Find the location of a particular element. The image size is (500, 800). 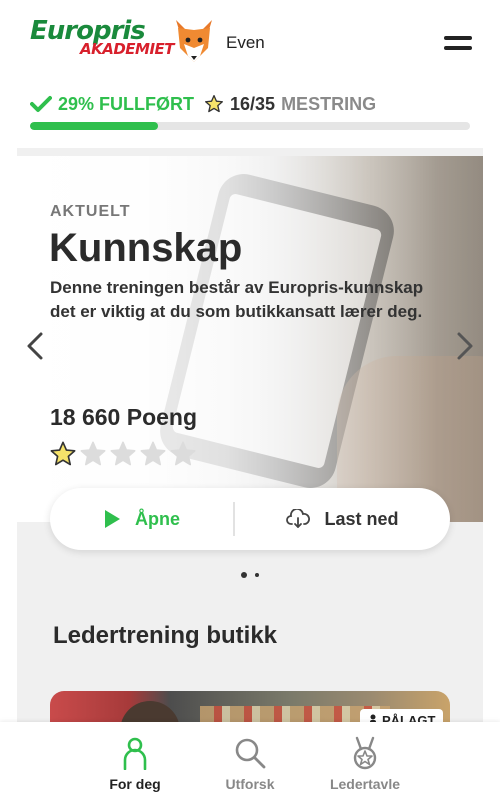

completion-percent: 29% FULLFØRT is located at coordinates (126, 103).